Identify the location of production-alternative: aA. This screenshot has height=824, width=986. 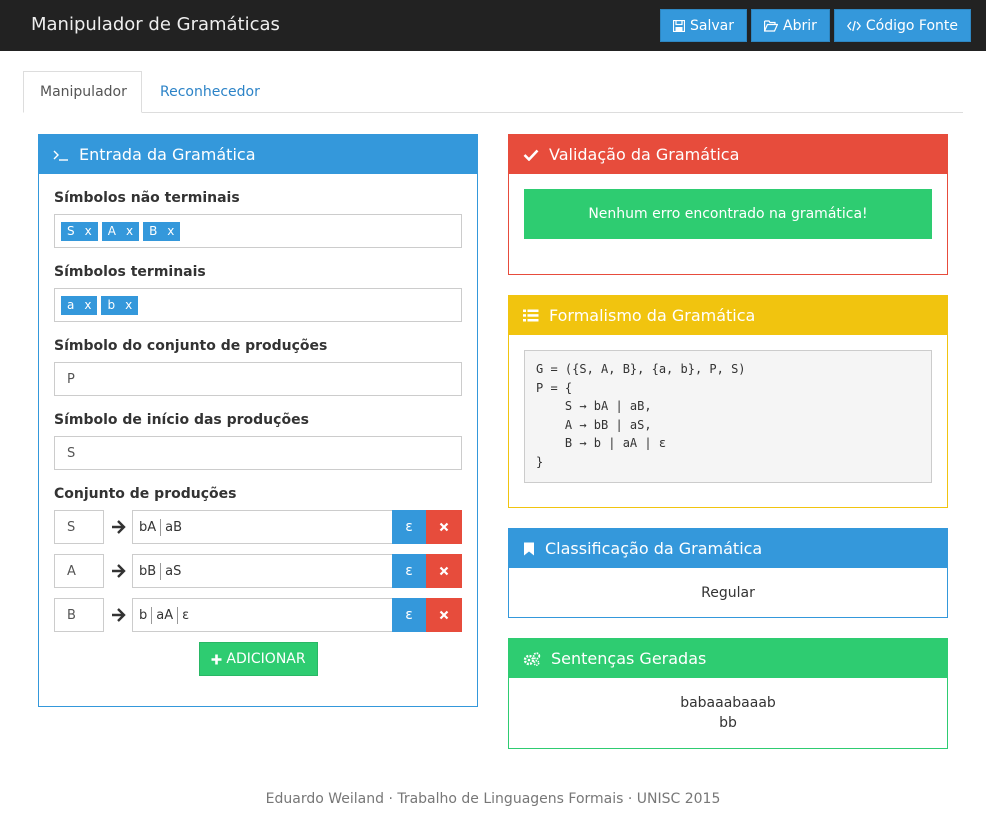
(165, 615).